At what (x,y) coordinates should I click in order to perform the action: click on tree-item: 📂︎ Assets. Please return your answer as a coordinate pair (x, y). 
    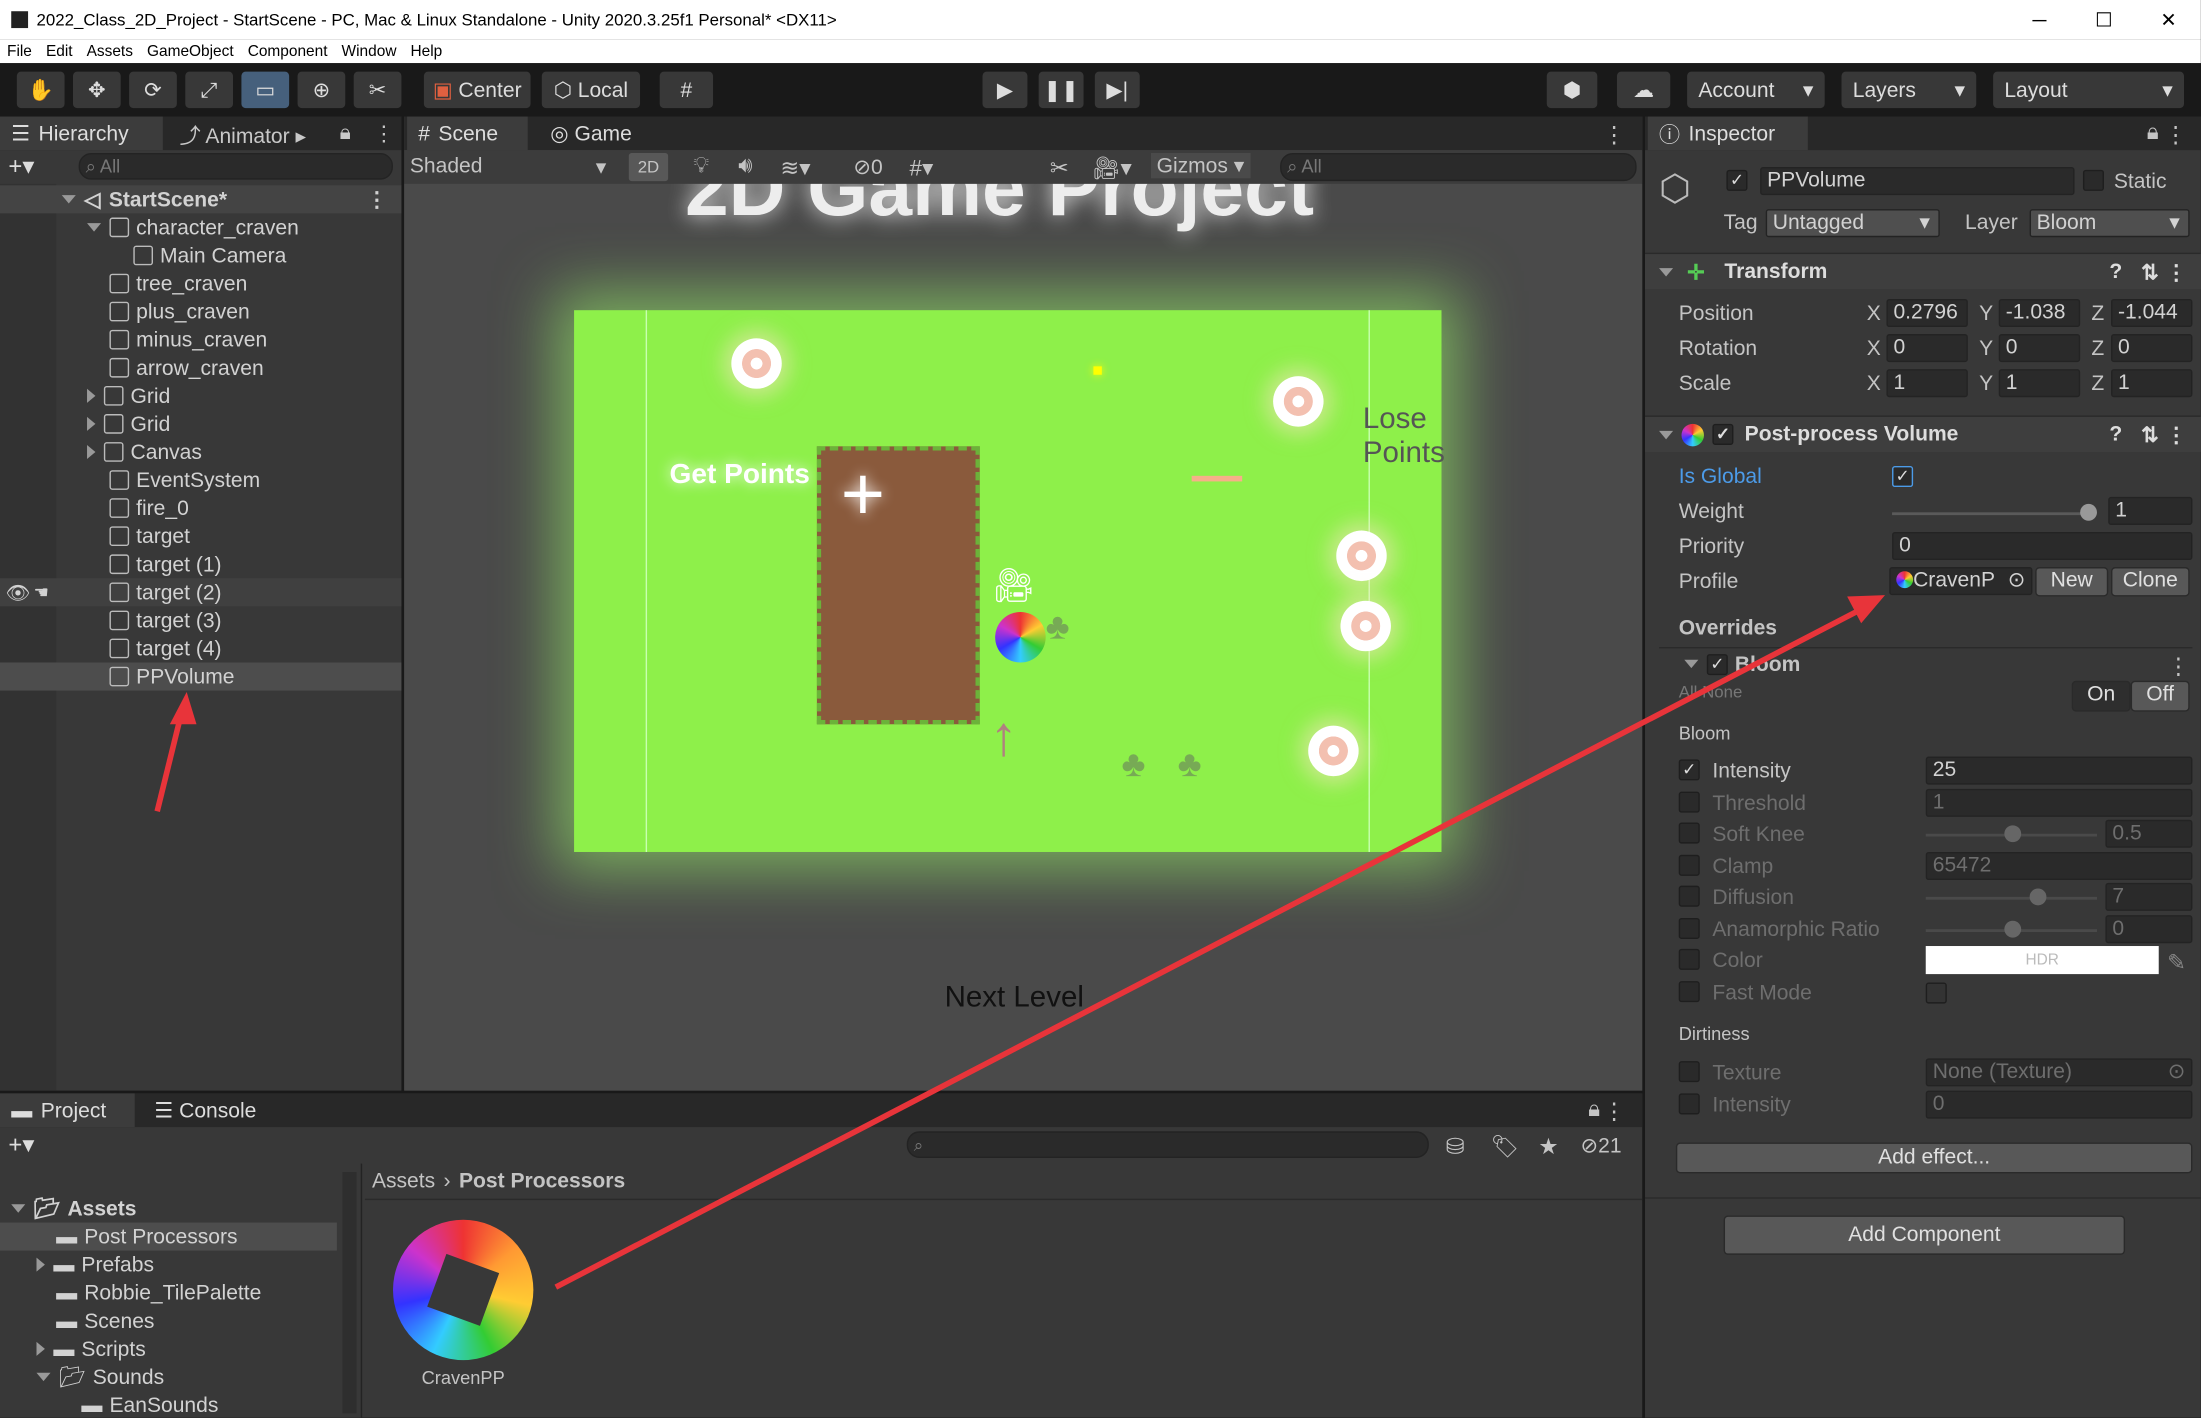
    Looking at the image, I should click on (168, 1208).